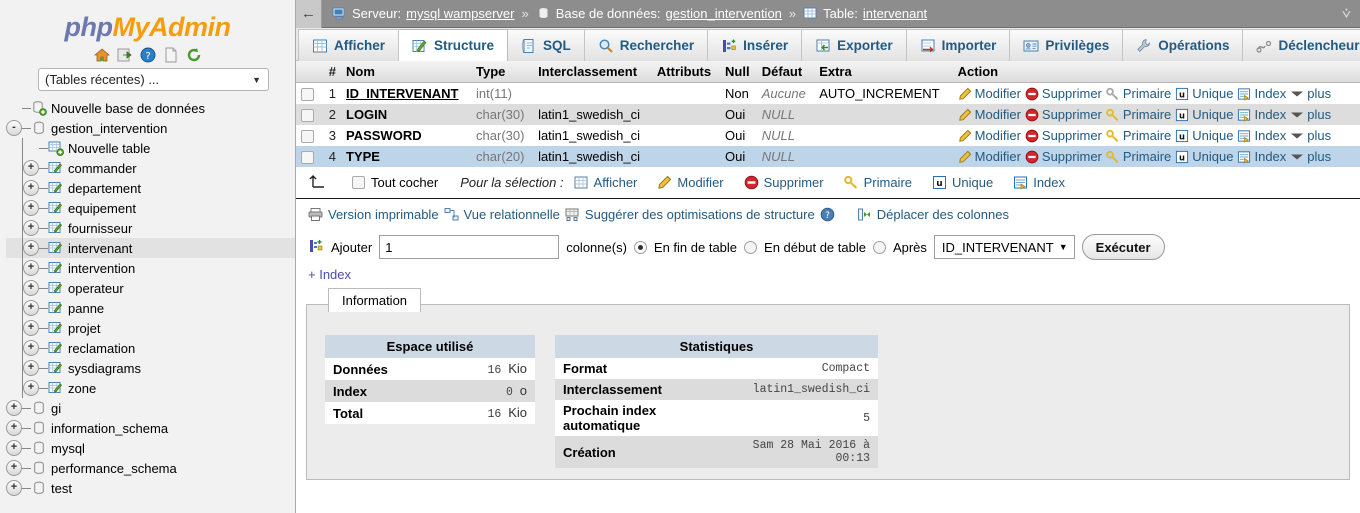 This screenshot has width=1360, height=513. What do you see at coordinates (150, 348) in the screenshot?
I see `sidebar-item-reclamation: + reclamation` at bounding box center [150, 348].